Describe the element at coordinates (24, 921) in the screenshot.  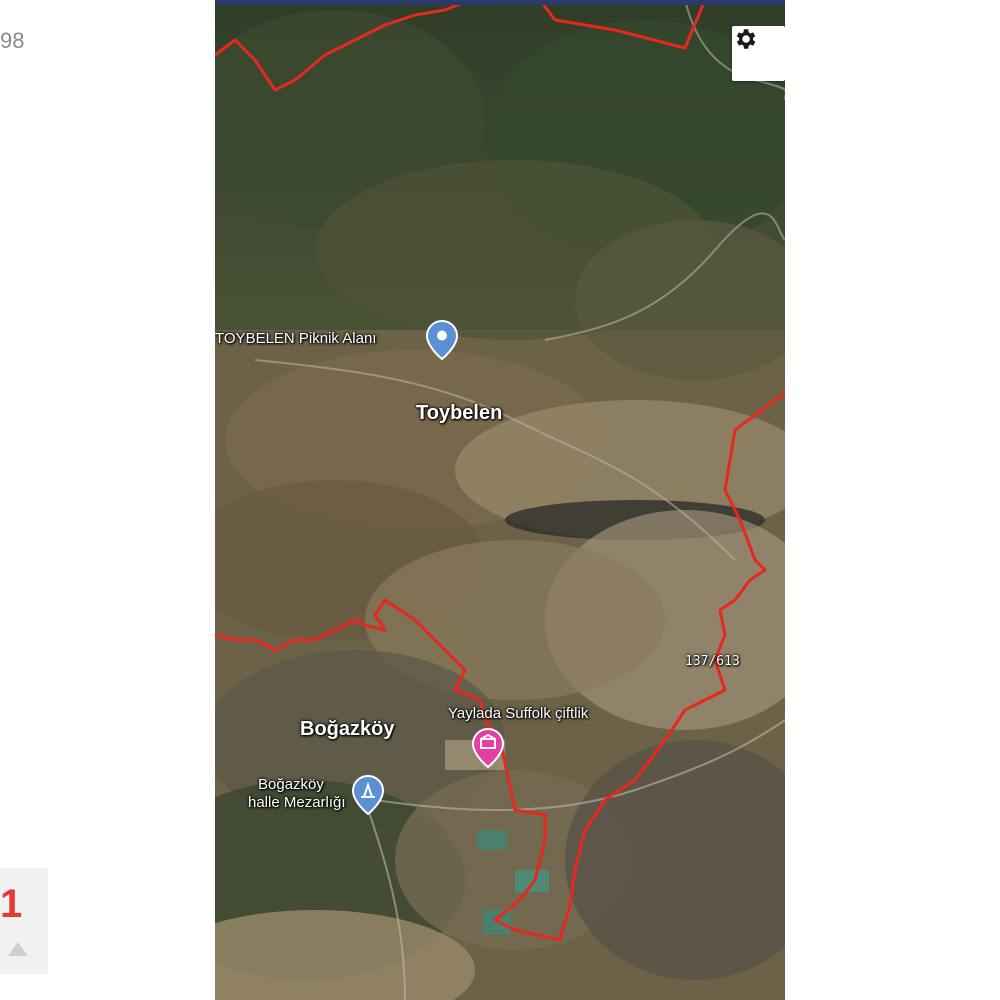
I see `thumbnail-fragment: 1` at that location.